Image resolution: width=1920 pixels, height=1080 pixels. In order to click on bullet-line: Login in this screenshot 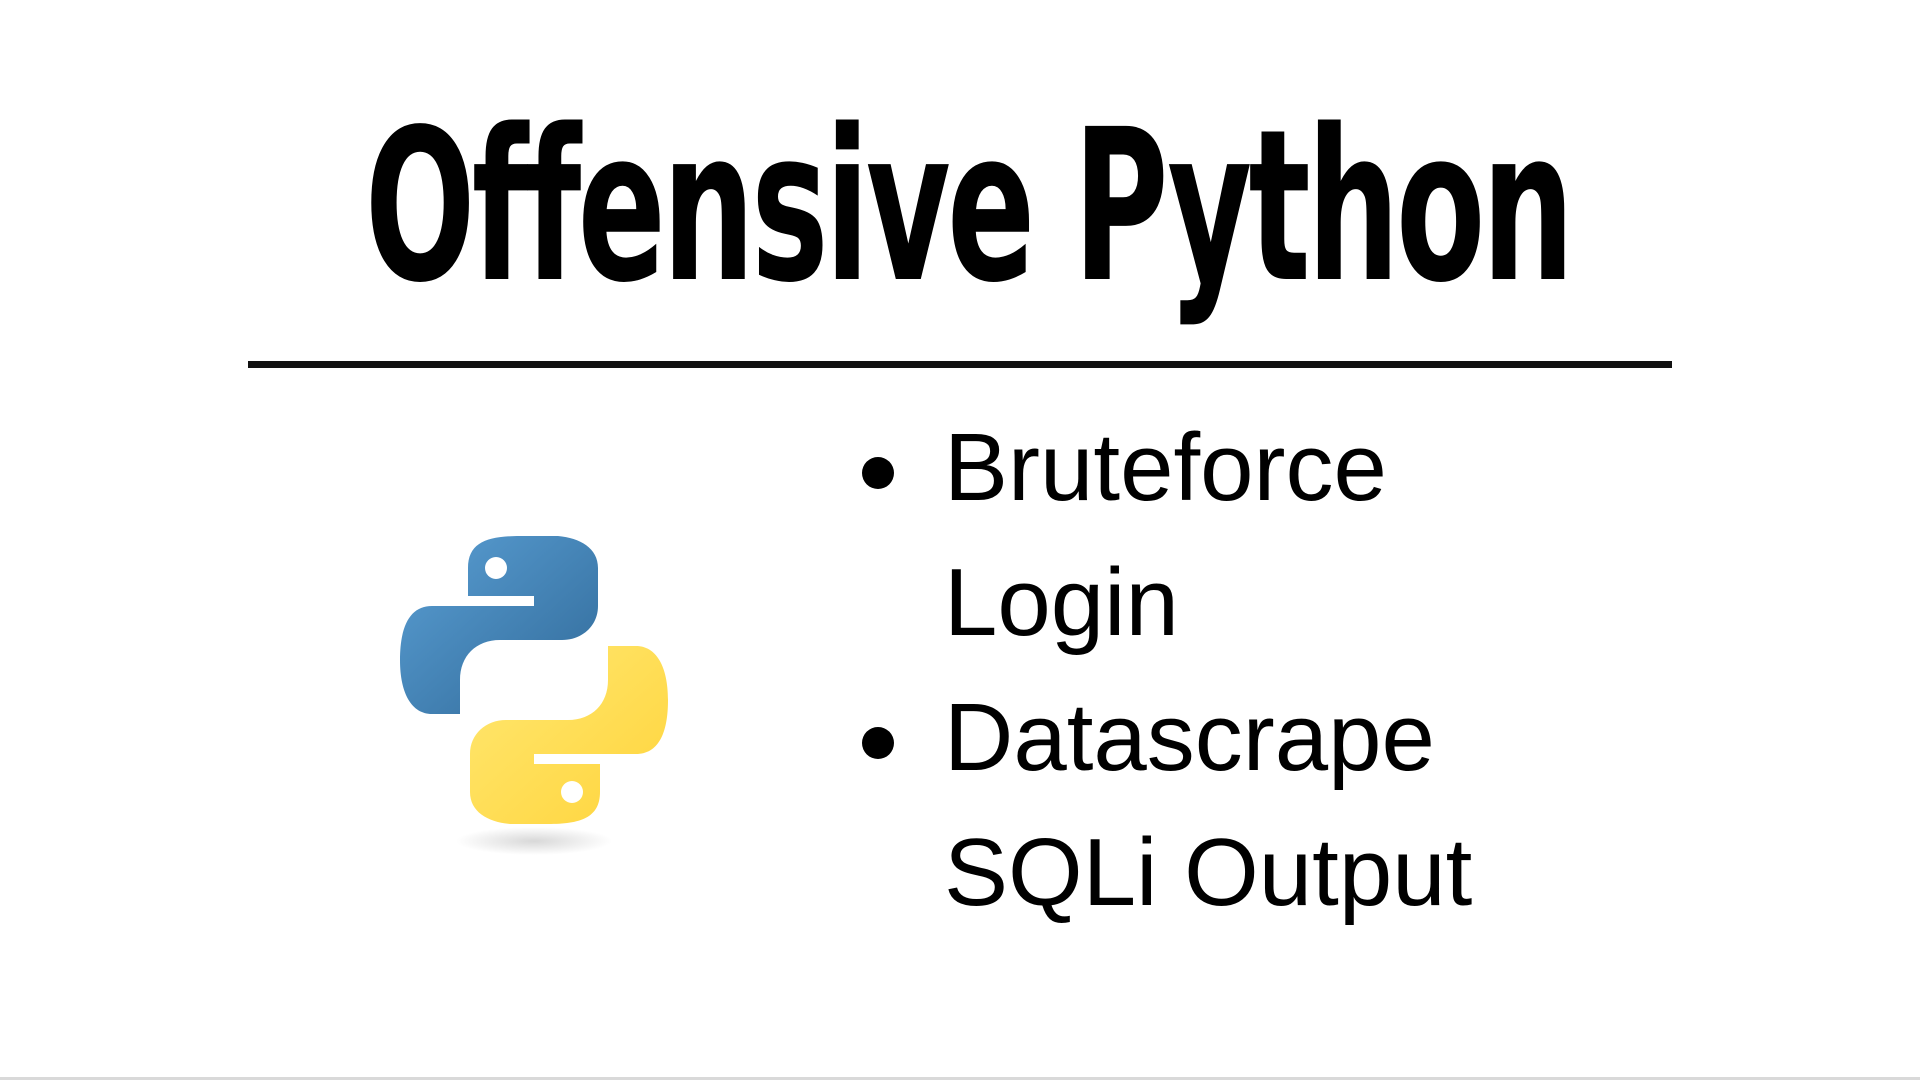, I will do `click(1061, 602)`.